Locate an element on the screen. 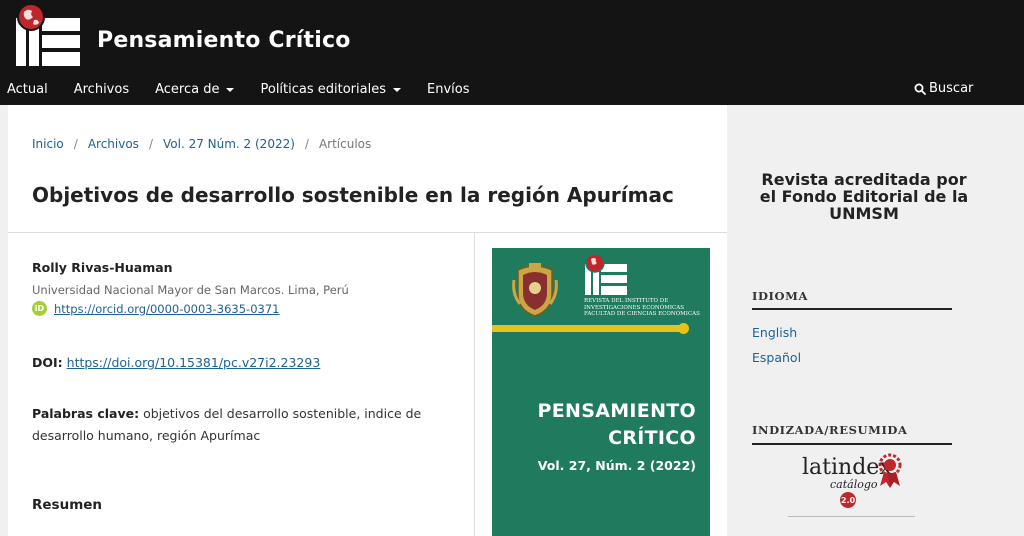  breadcrumb-inicio: Inicio is located at coordinates (48, 144).